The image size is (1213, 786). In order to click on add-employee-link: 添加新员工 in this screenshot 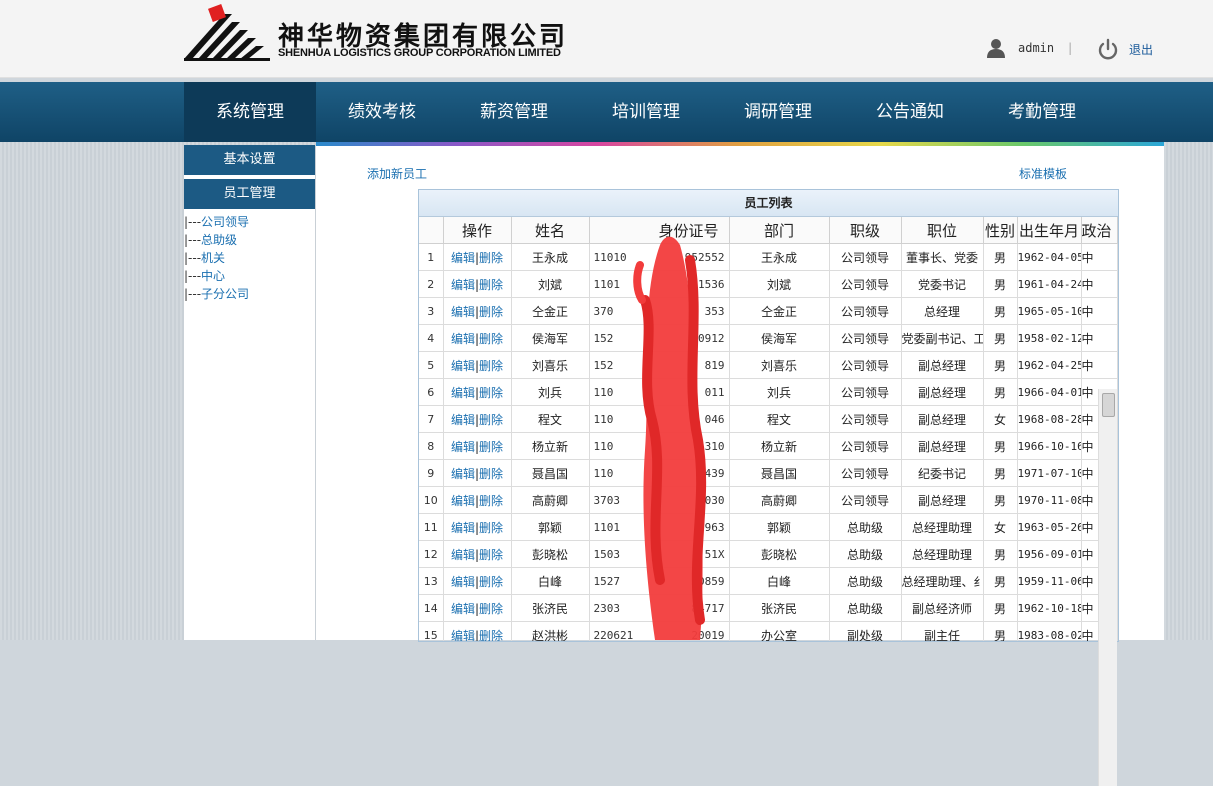, I will do `click(397, 173)`.